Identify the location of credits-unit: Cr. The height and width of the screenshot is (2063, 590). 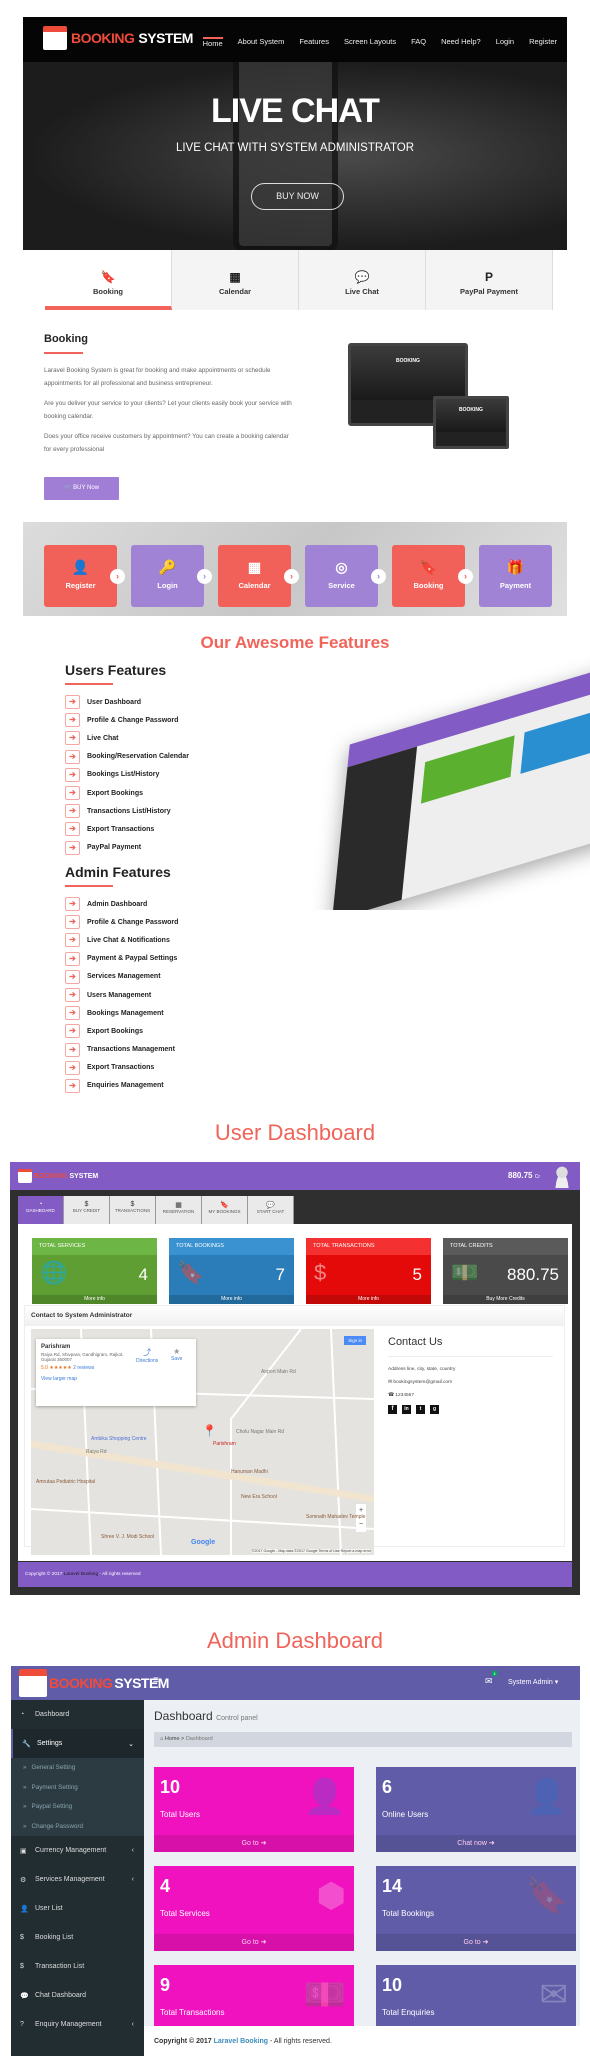
(537, 1177).